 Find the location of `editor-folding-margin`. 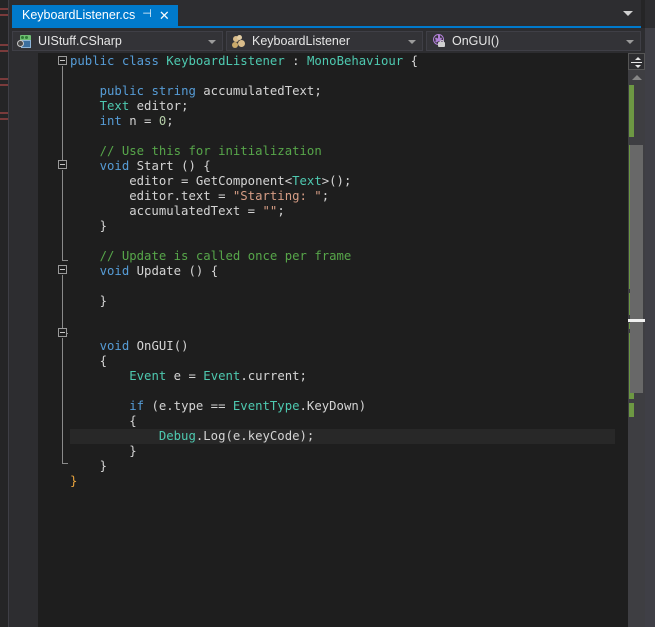

editor-folding-margin is located at coordinates (63, 340).